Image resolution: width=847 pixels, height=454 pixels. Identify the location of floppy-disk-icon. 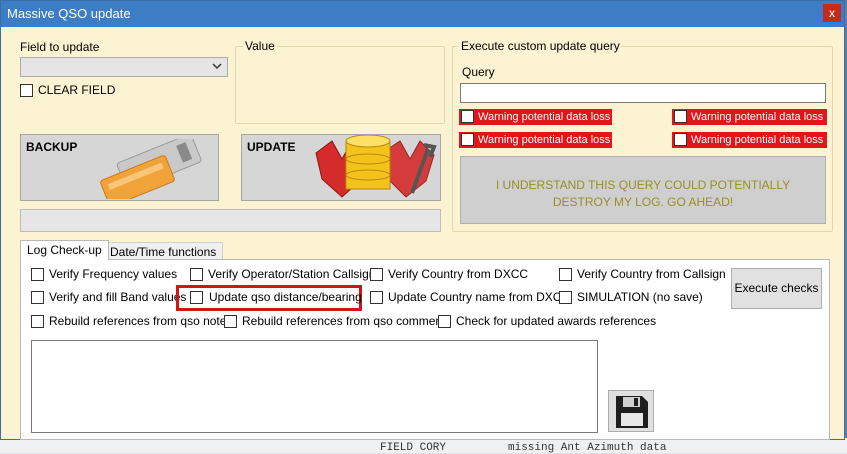
(632, 412).